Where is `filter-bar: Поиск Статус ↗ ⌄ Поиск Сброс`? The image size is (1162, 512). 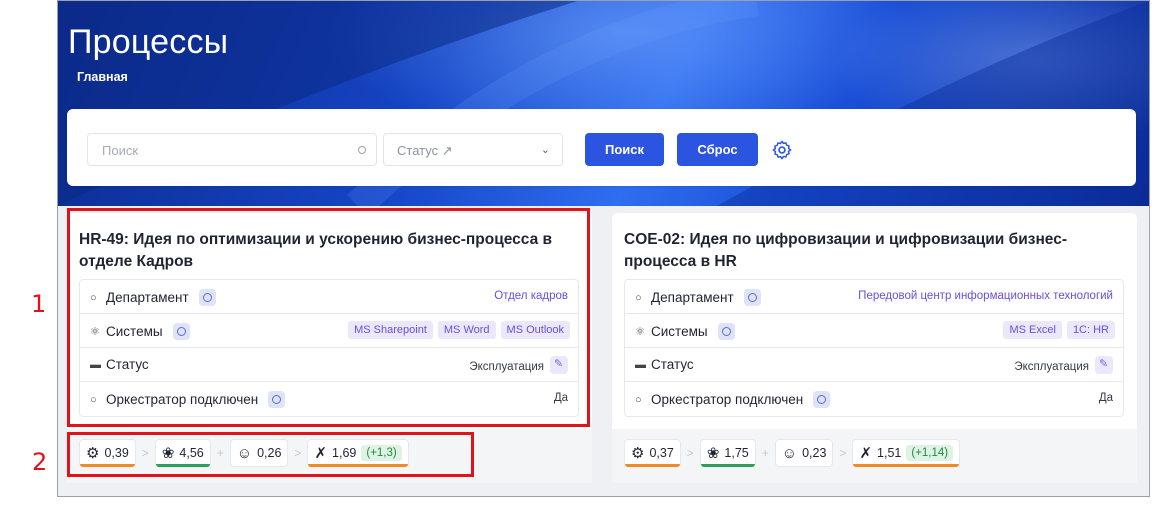 filter-bar: Поиск Статус ↗ ⌄ Поиск Сброс is located at coordinates (601, 147).